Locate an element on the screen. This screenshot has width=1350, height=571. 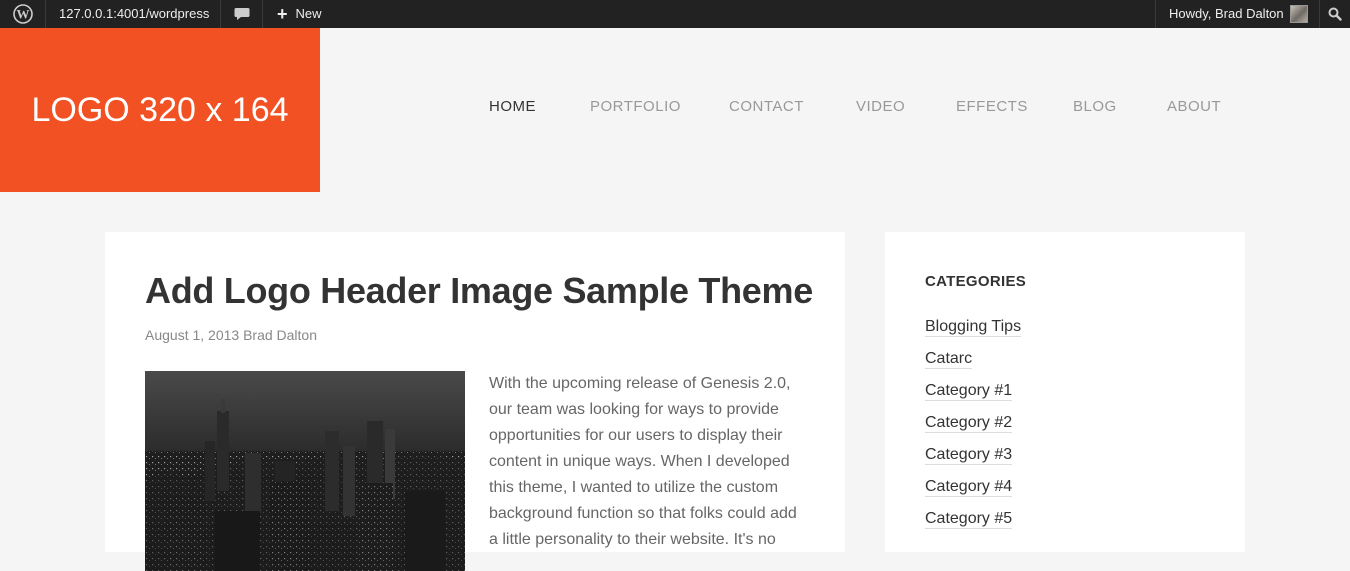
city-skyline-image is located at coordinates (305, 471).